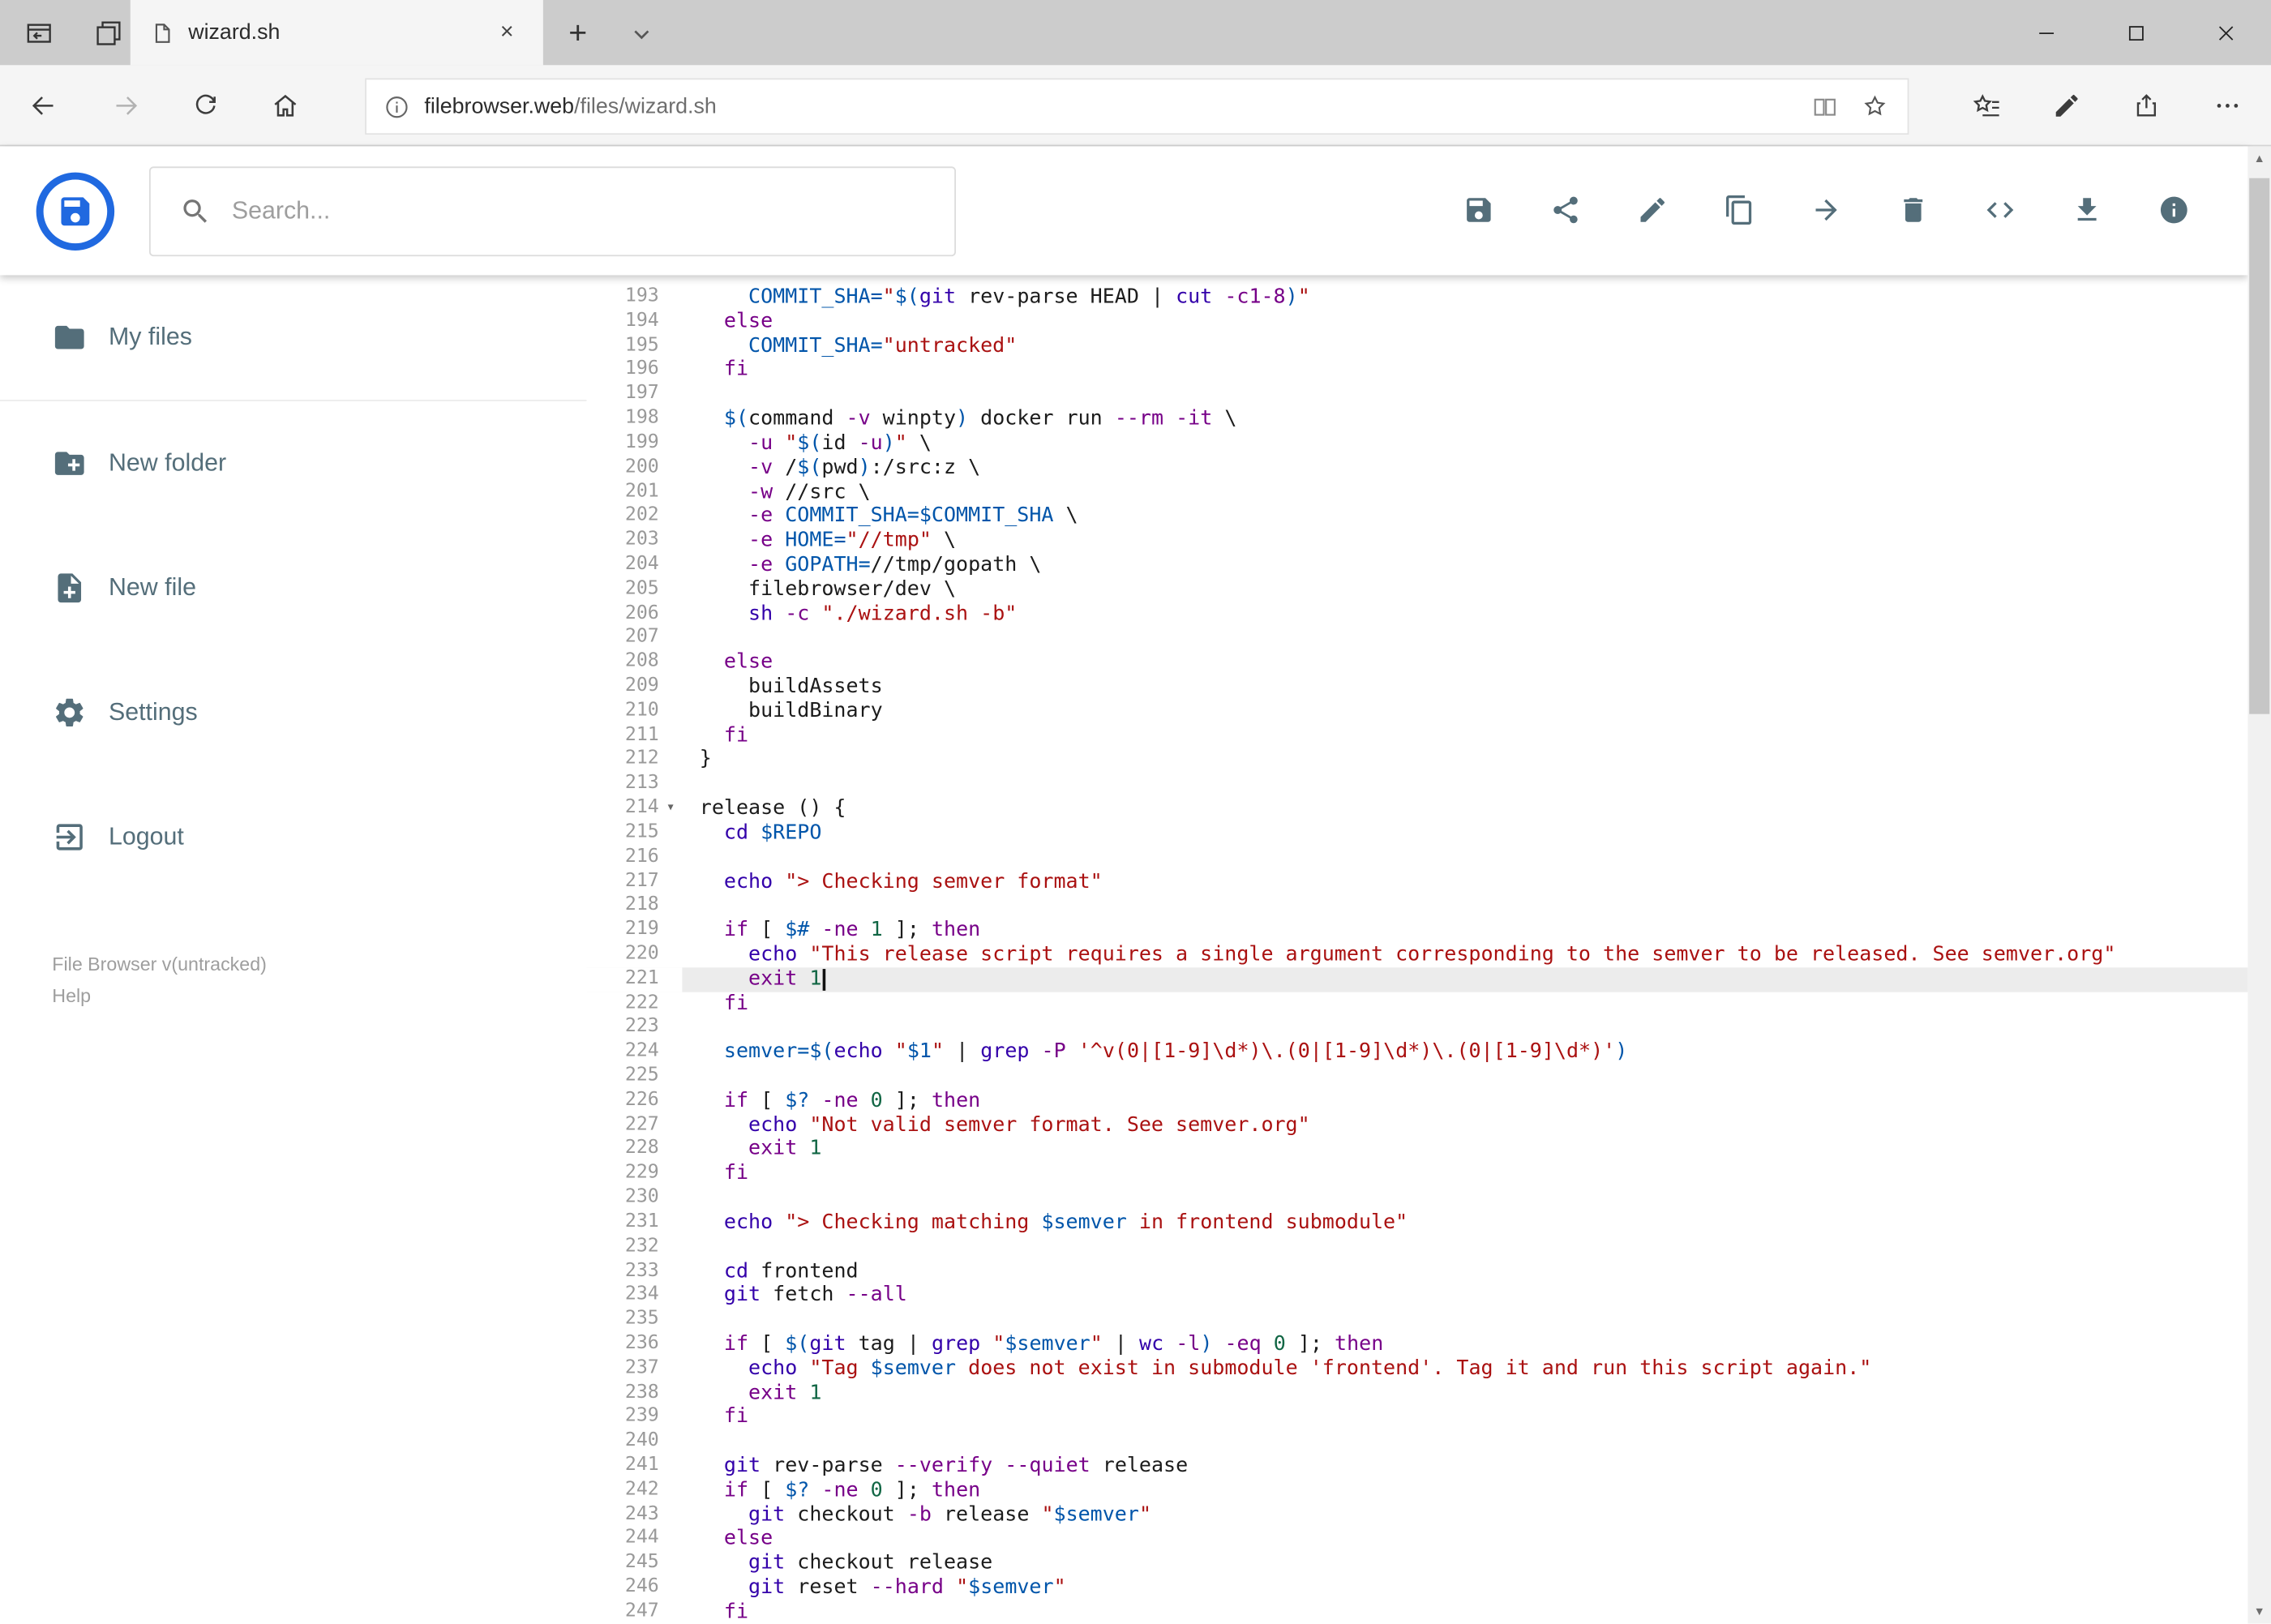  I want to click on code-line: 243 git checkout -b release "$semver", so click(1417, 1515).